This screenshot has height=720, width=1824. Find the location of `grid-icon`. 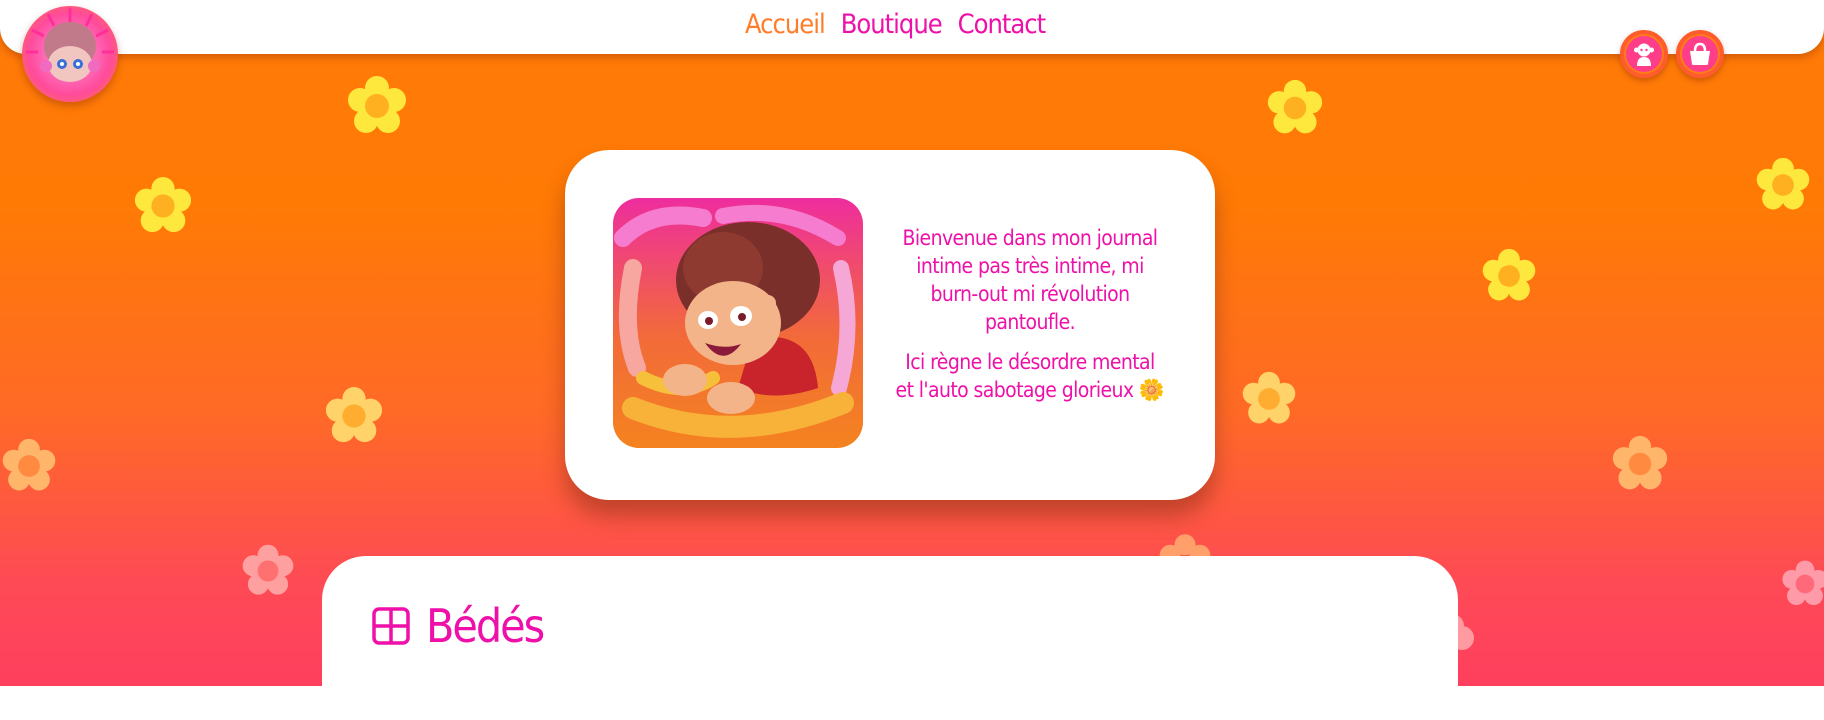

grid-icon is located at coordinates (391, 626).